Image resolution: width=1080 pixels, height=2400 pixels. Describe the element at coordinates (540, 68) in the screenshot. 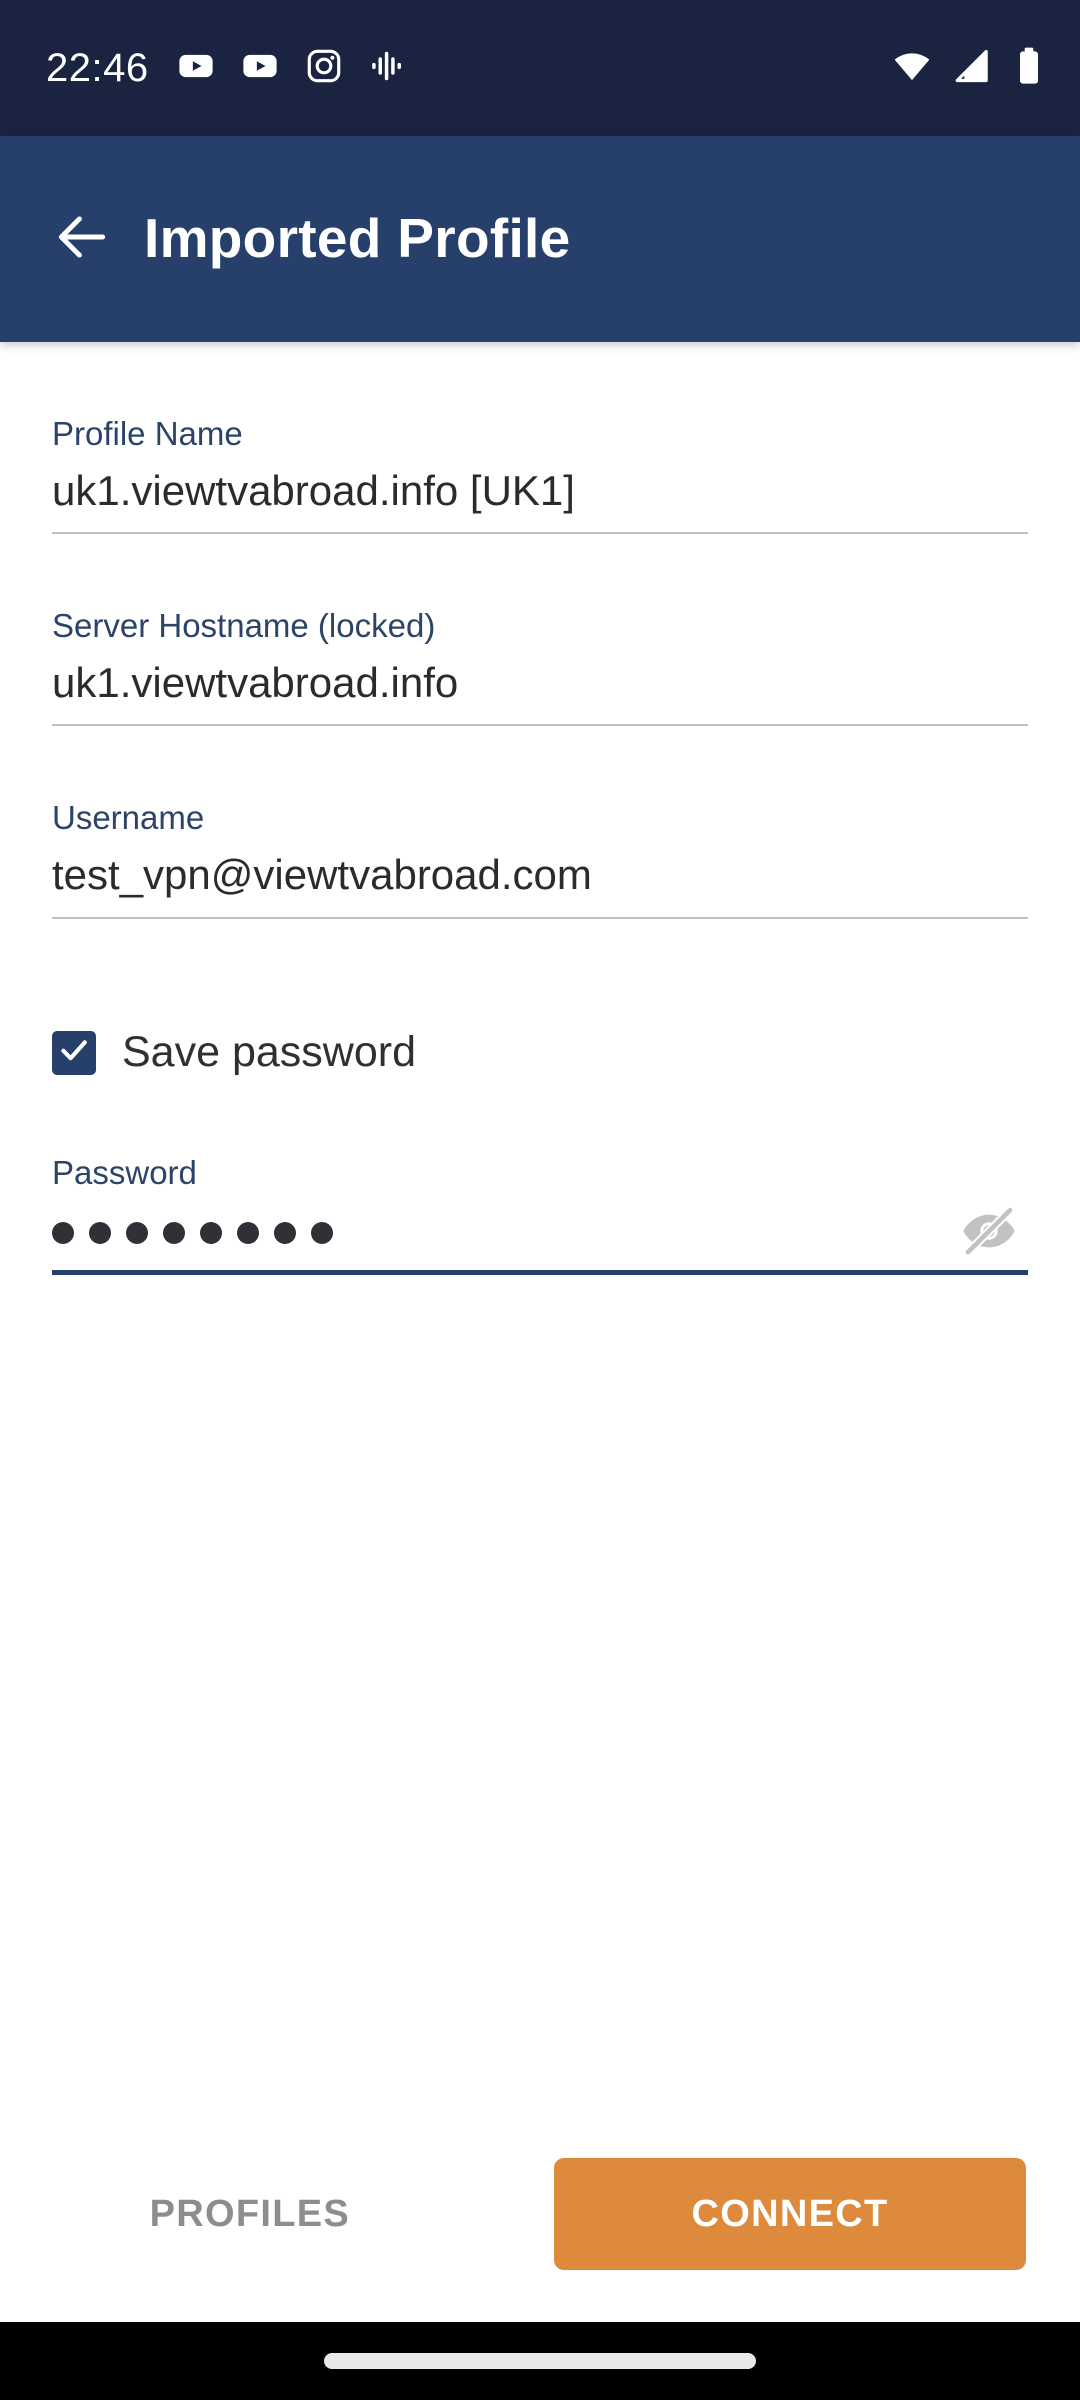

I see `status-bar: 22:46` at that location.